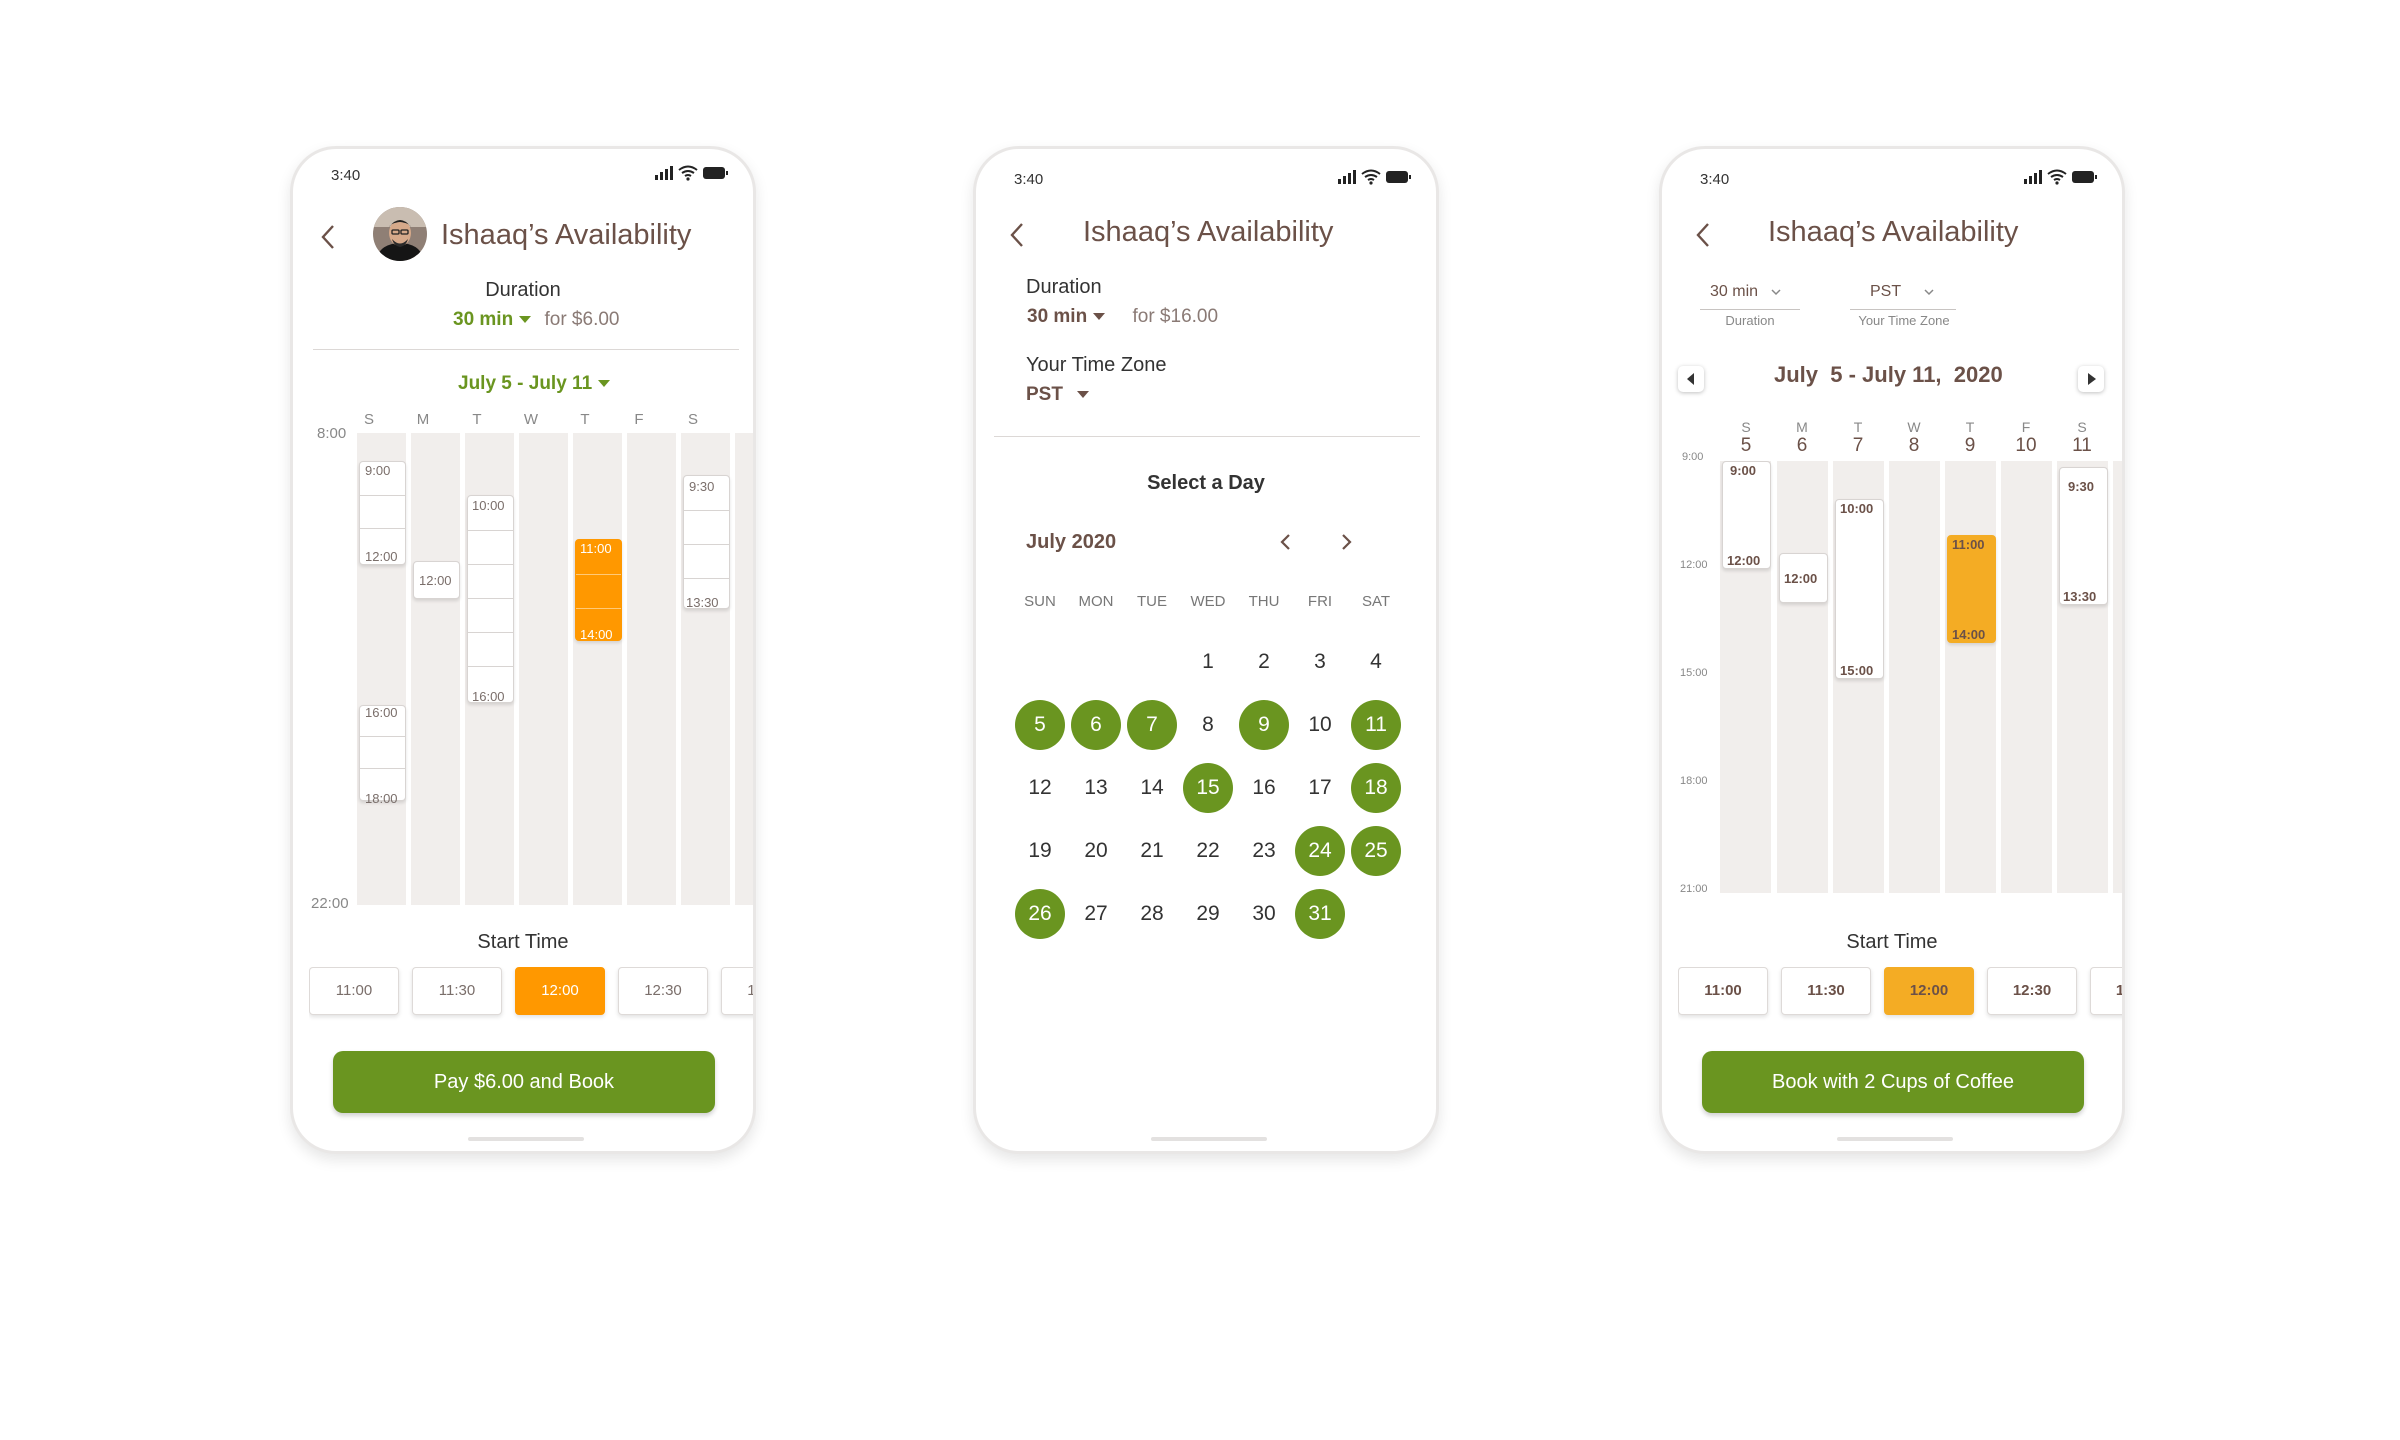 The width and height of the screenshot is (2400, 1440). Describe the element at coordinates (525, 383) in the screenshot. I see `week-range: July 5 - July 11` at that location.